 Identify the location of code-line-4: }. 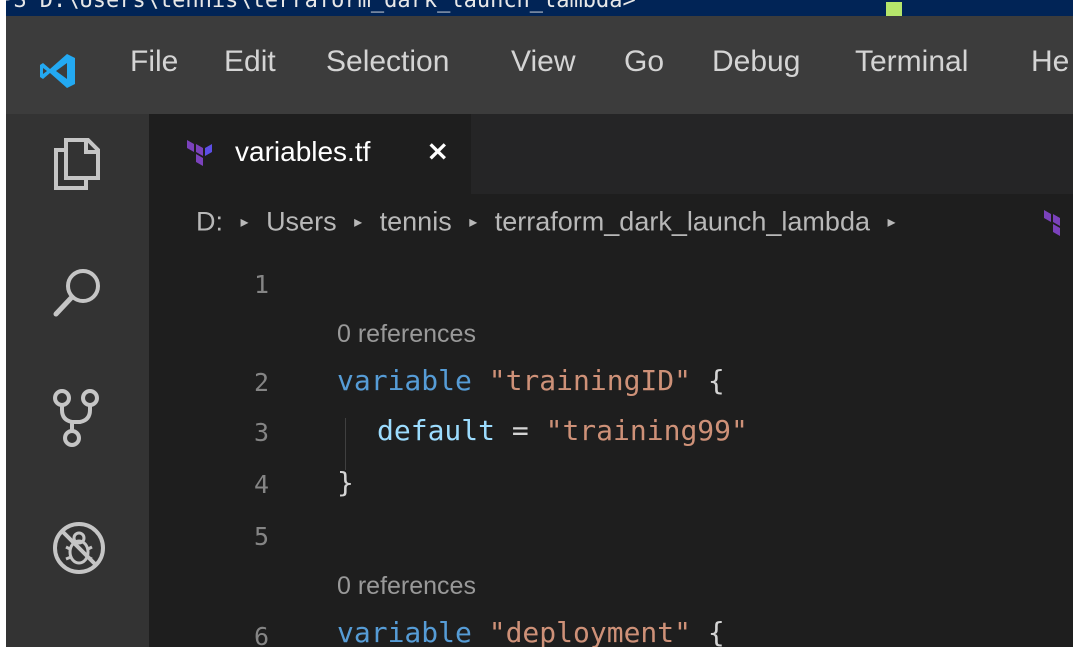
(345, 482).